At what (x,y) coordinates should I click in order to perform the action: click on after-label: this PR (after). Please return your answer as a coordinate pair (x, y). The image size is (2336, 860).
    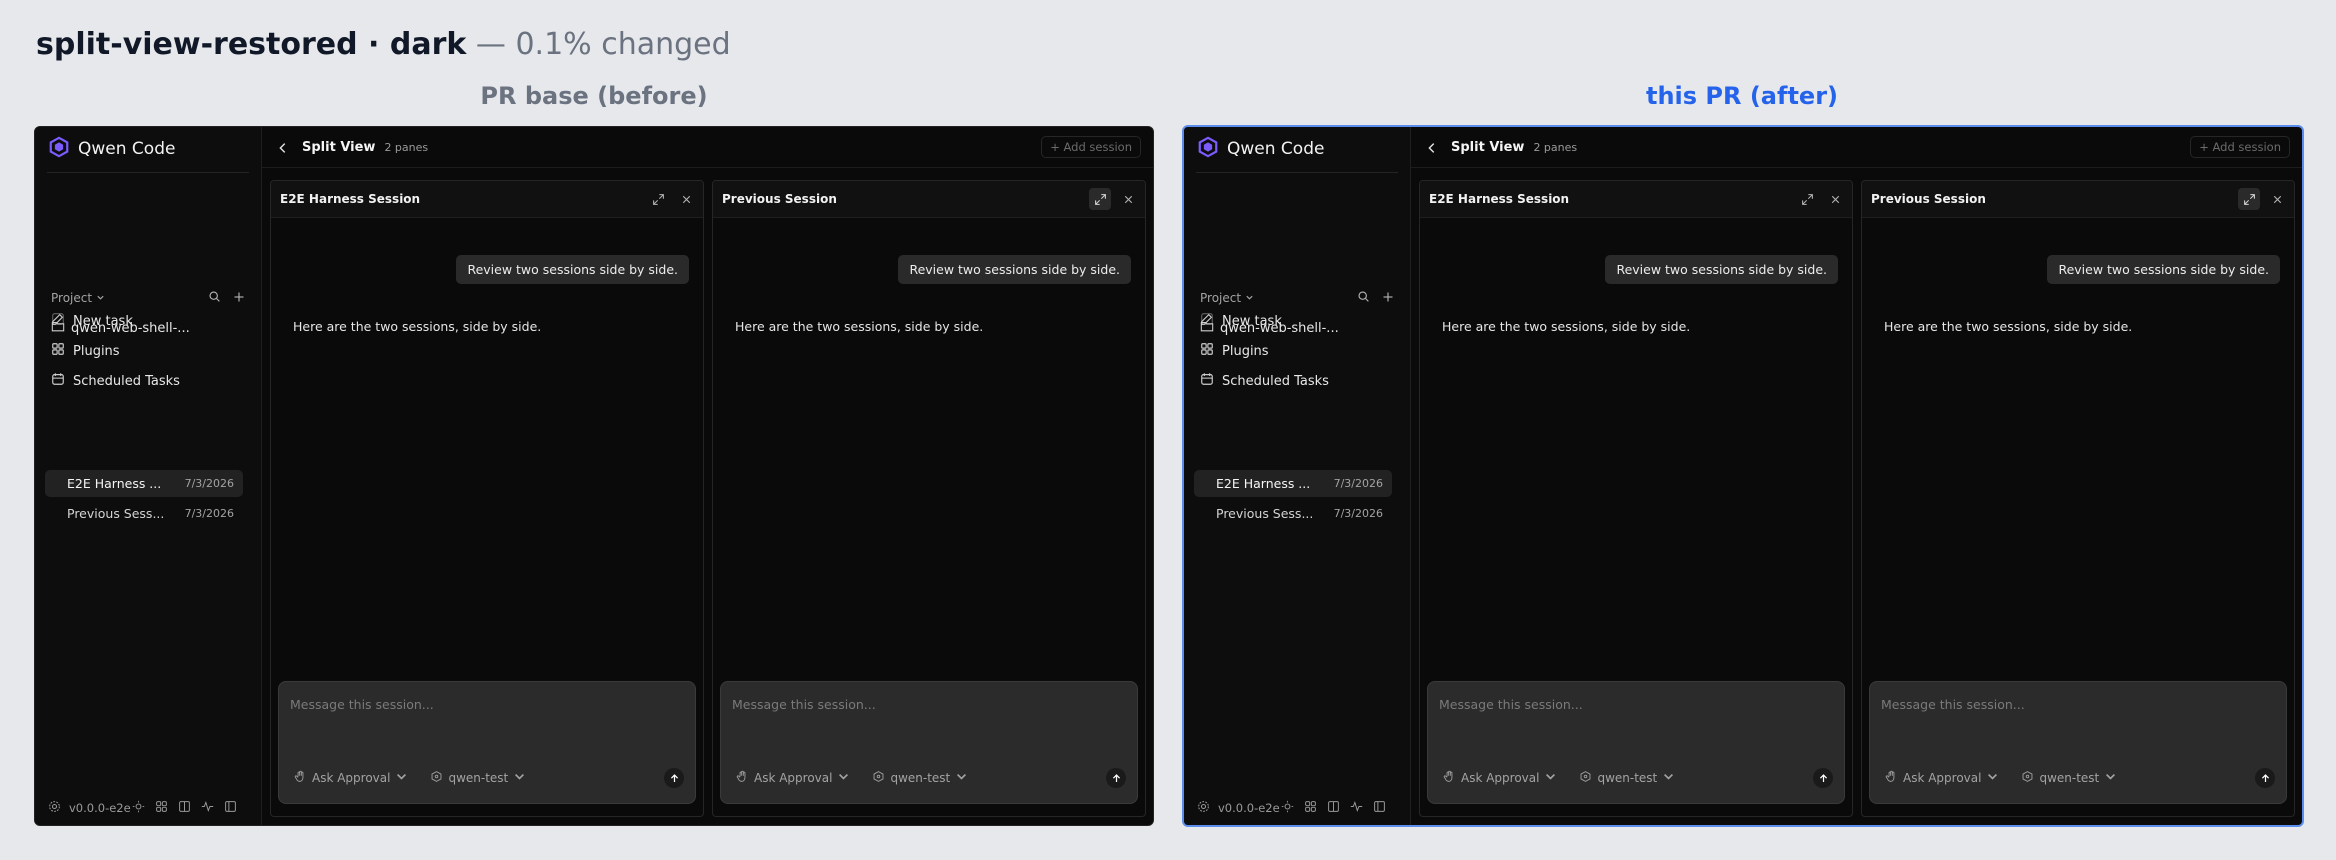
    Looking at the image, I should click on (1741, 96).